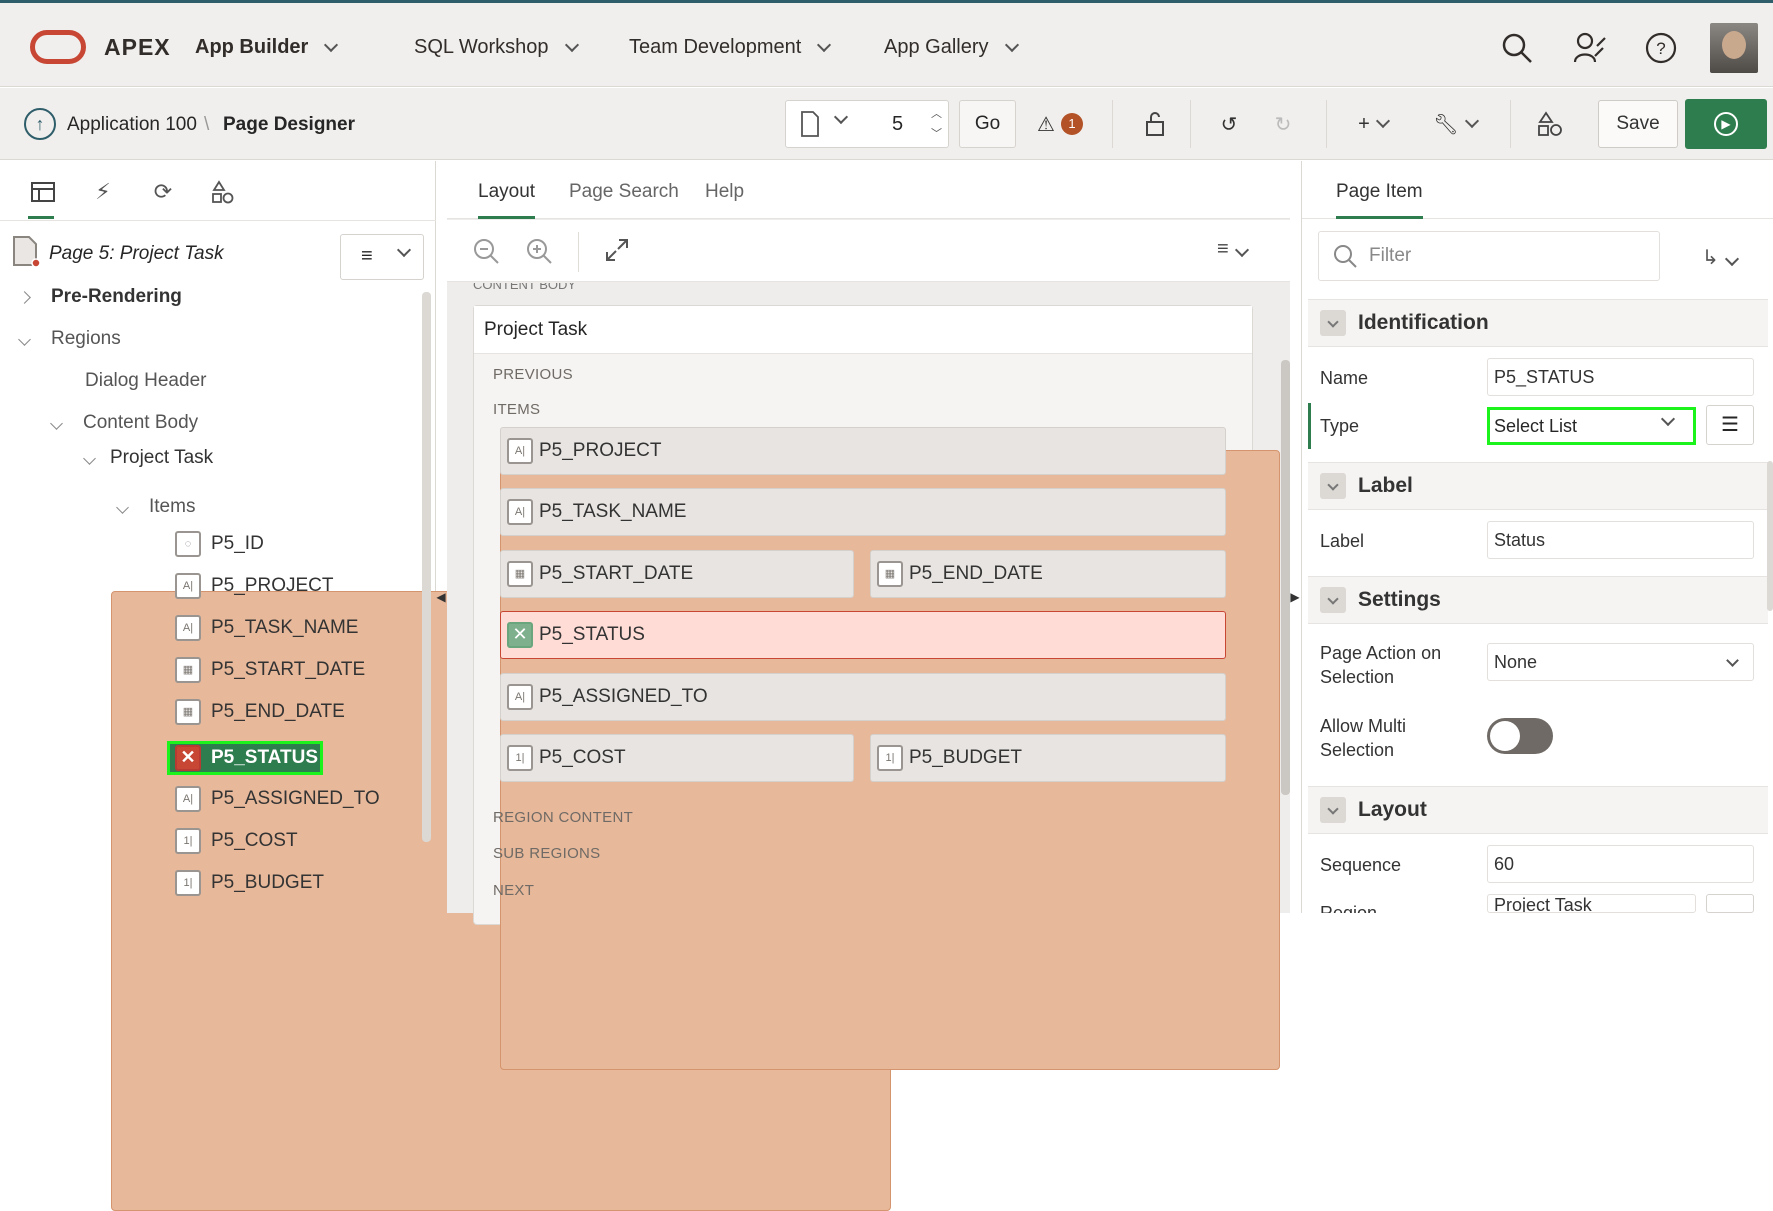 The height and width of the screenshot is (1211, 1773). What do you see at coordinates (267, 47) in the screenshot?
I see `nav-app-builder: App Builder` at bounding box center [267, 47].